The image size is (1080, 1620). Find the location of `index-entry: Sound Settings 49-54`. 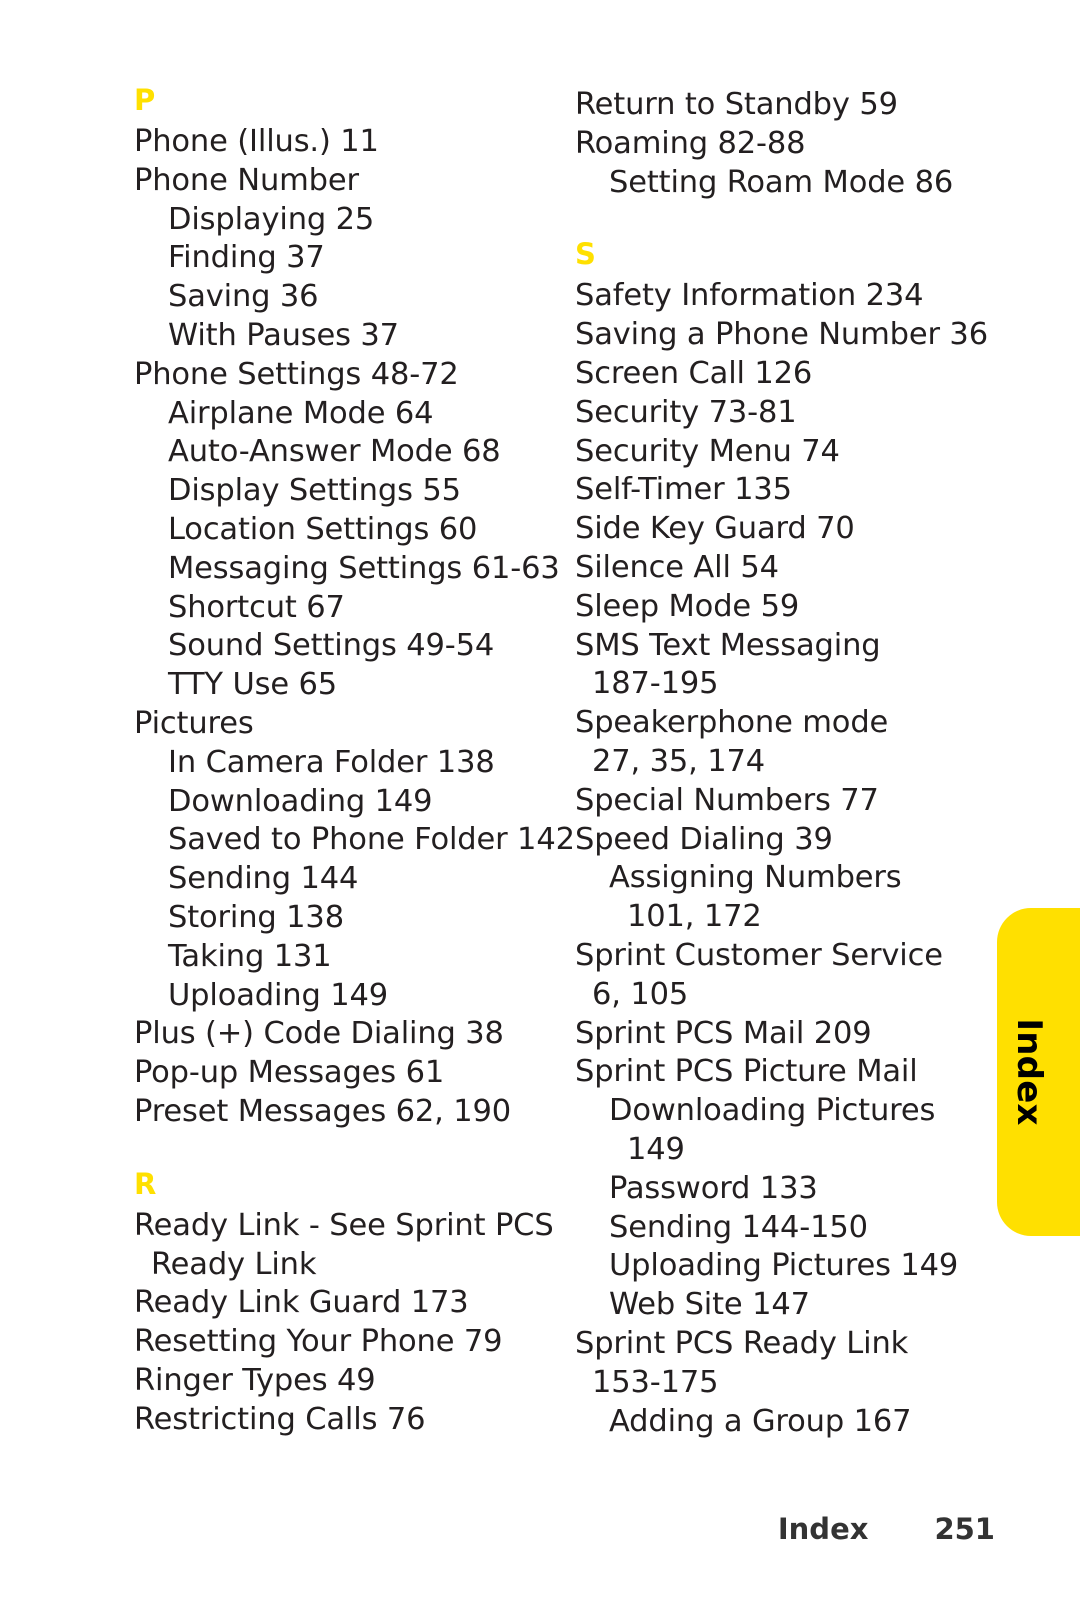

index-entry: Sound Settings 49-54 is located at coordinates (331, 646).